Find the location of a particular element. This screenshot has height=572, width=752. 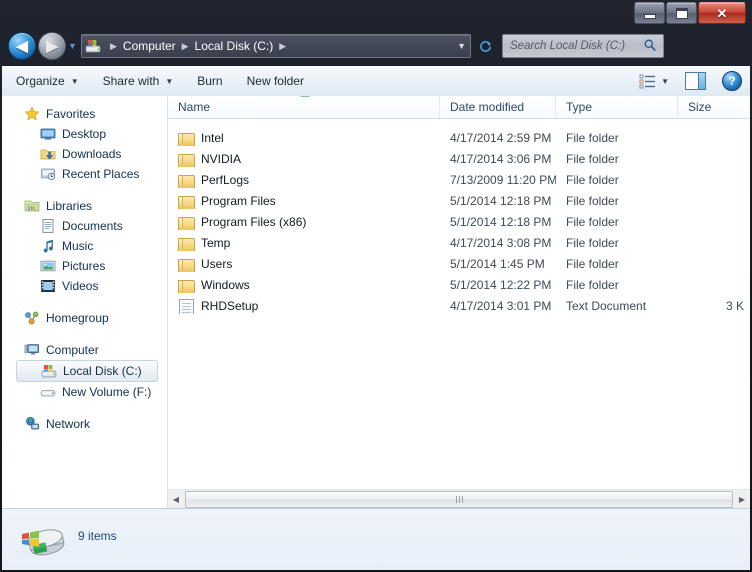

sidebar-item-local-disk-c: Local Disk (C:) is located at coordinates (87, 371).